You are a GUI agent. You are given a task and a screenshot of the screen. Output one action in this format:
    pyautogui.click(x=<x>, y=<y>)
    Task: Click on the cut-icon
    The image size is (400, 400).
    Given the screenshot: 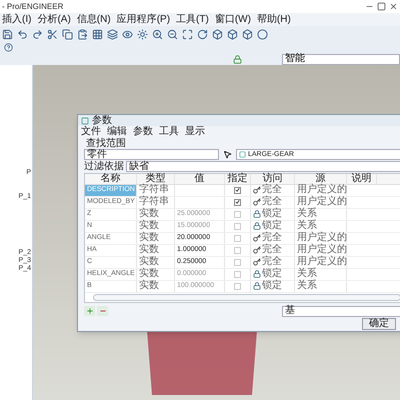 What is the action you would take?
    pyautogui.click(x=52, y=34)
    